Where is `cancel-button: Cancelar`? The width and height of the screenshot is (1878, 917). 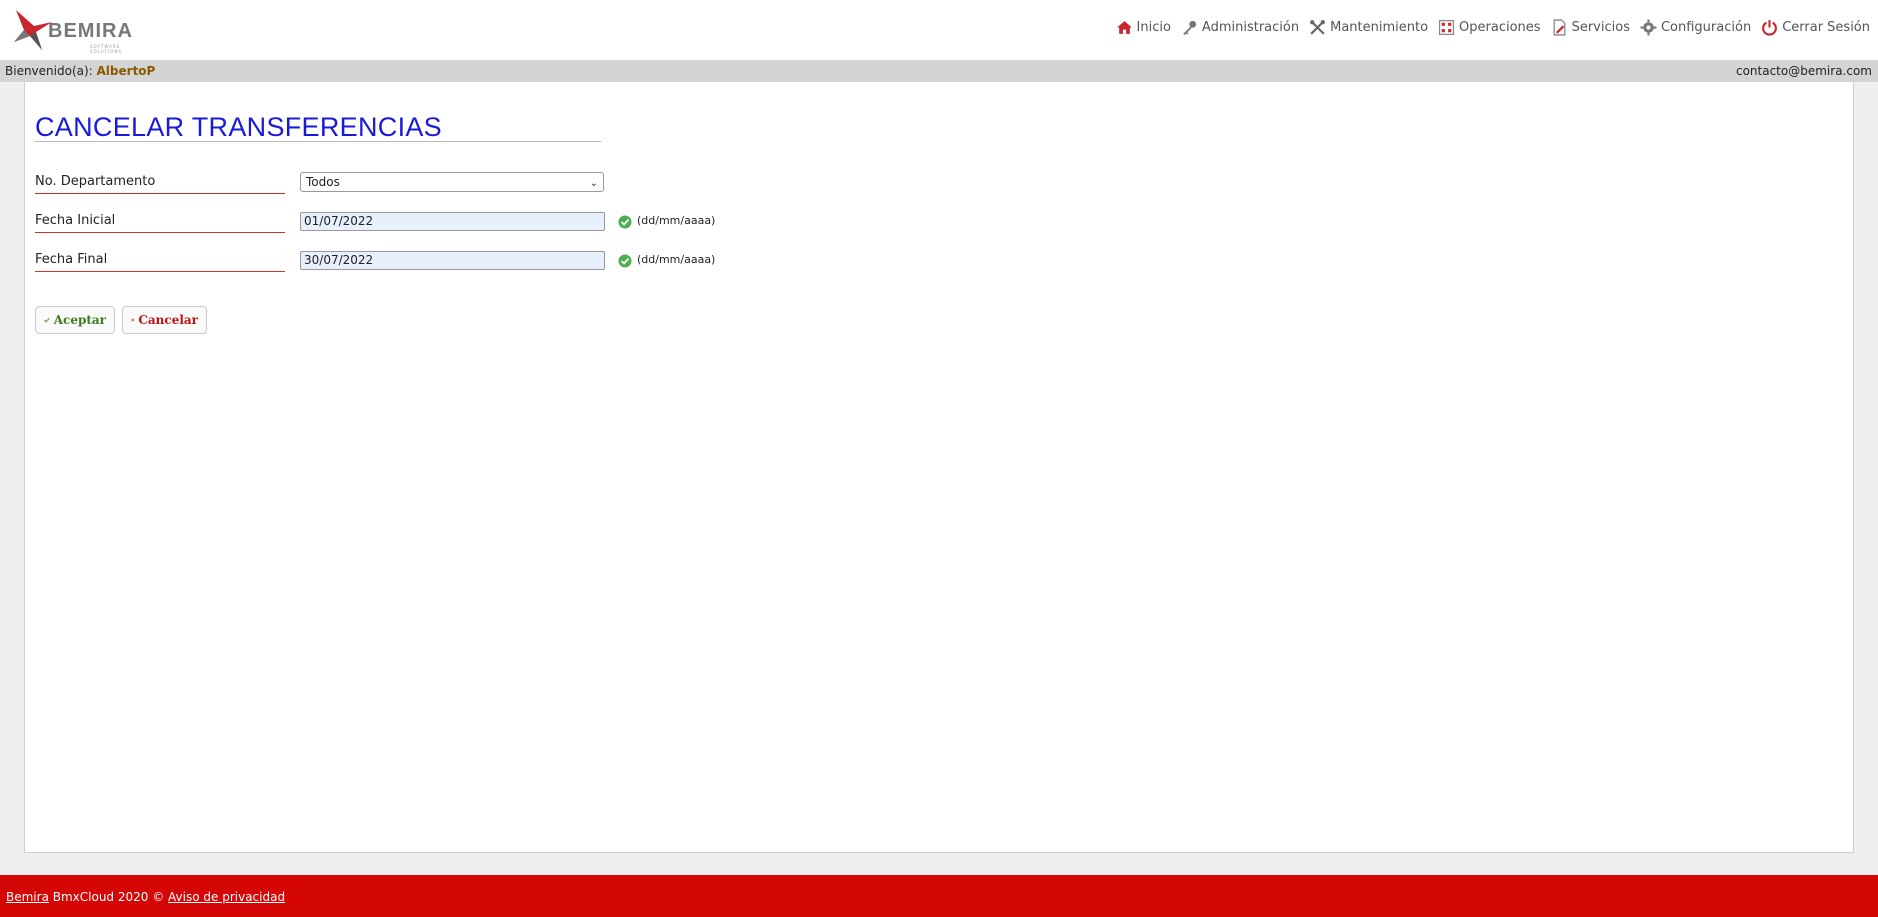
cancel-button: Cancelar is located at coordinates (164, 320).